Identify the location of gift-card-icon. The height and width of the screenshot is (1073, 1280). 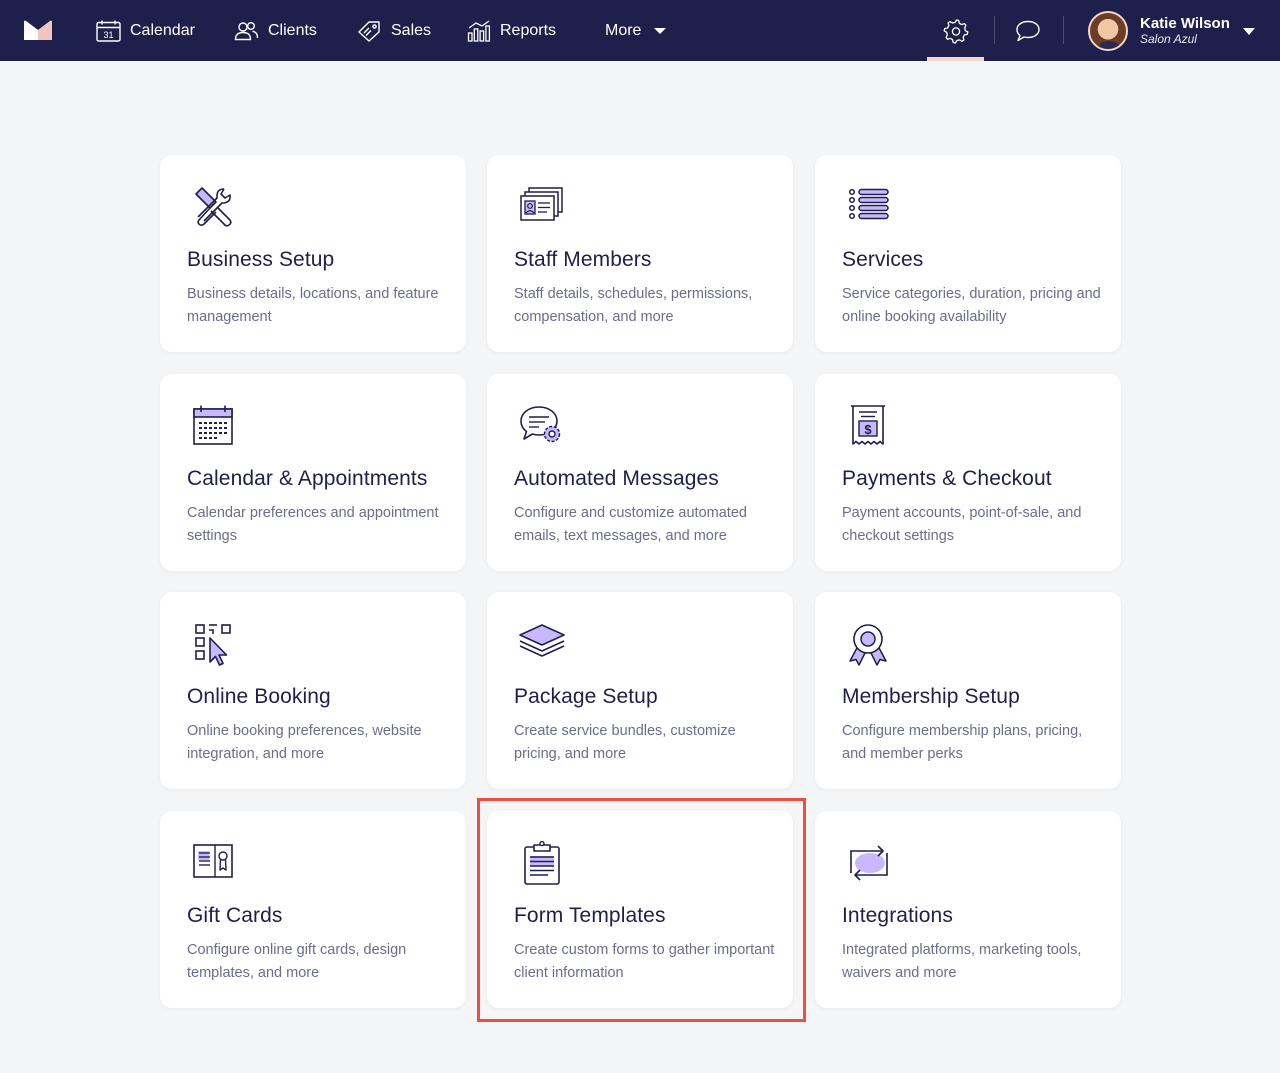
(213, 861).